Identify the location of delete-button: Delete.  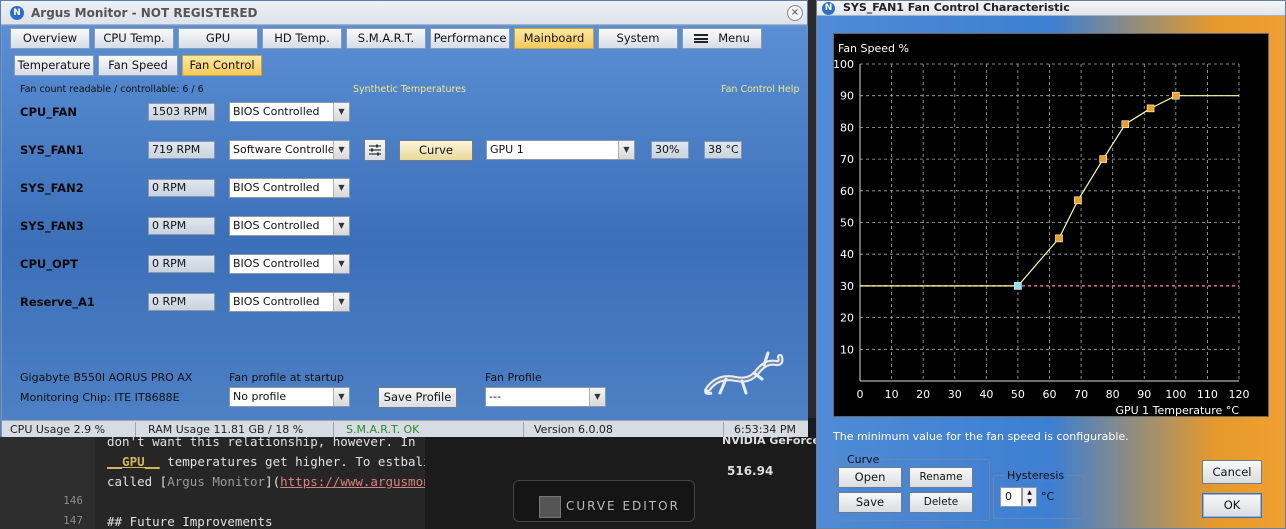
(941, 502).